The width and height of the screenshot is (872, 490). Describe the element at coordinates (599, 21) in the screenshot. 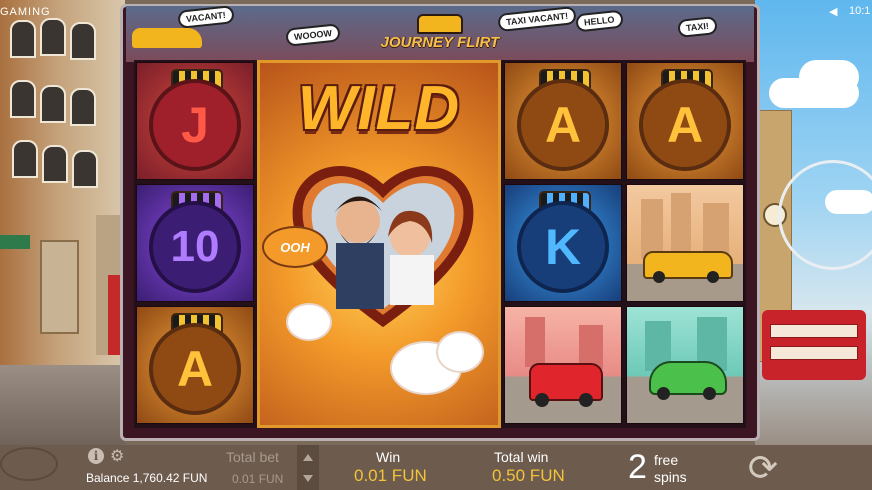

I see `speech-bubble: HELLO` at that location.